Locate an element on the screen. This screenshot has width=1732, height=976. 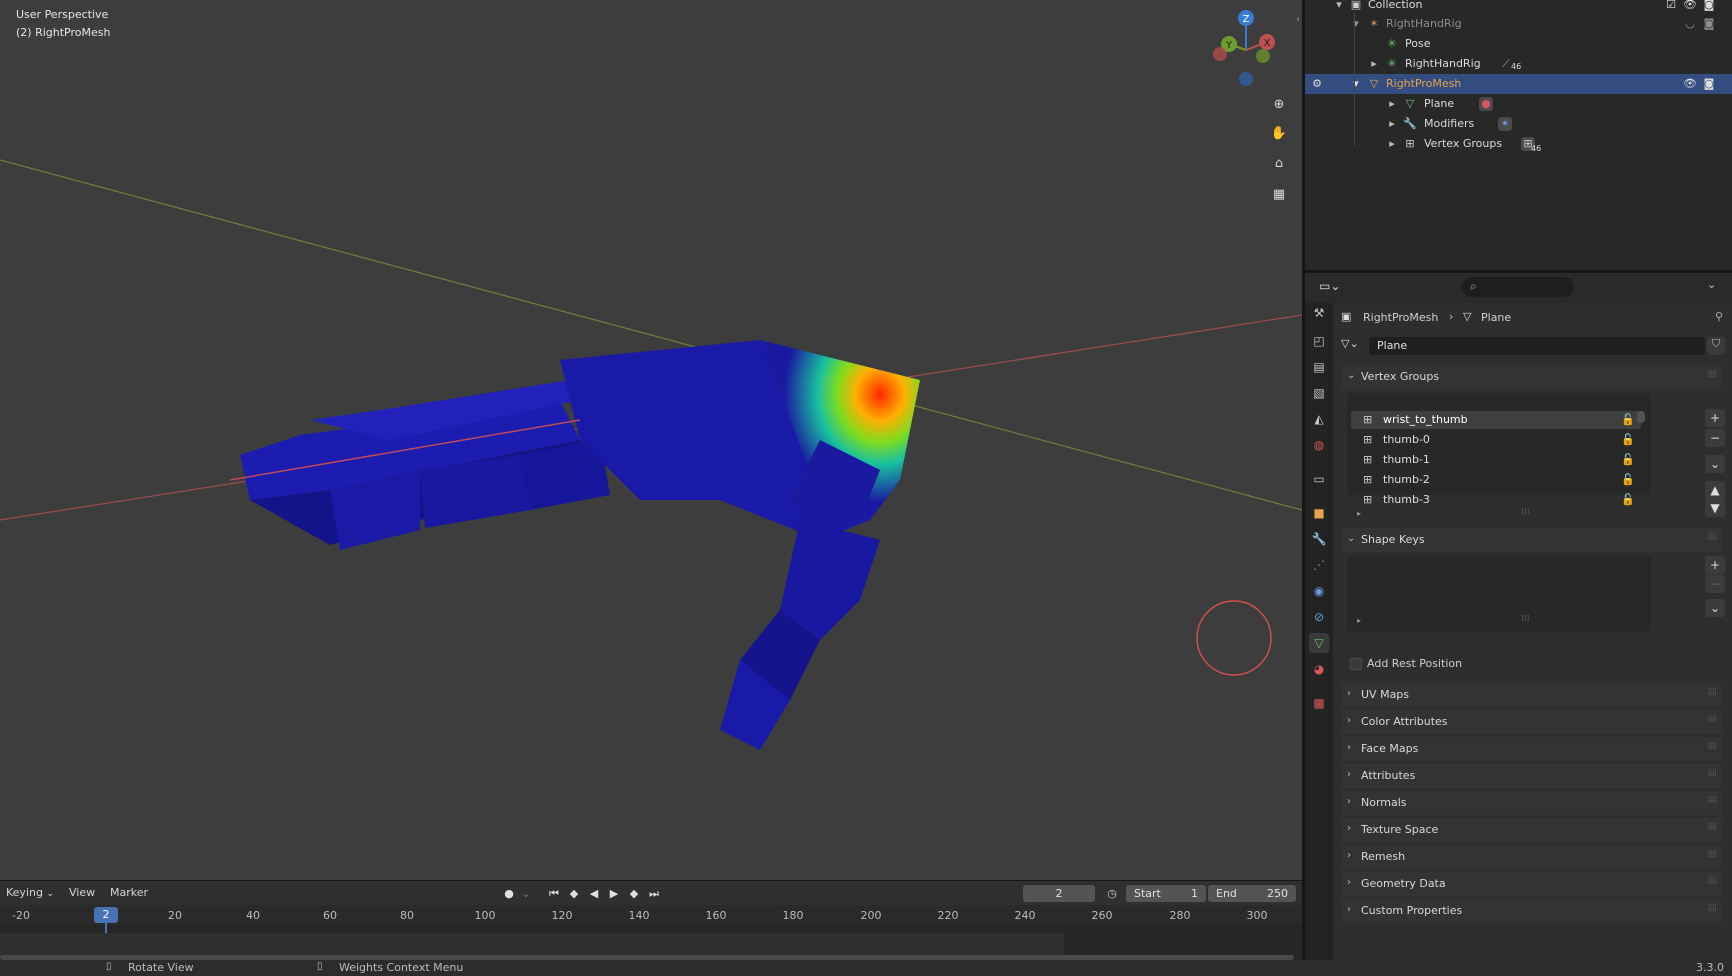
navigation-gizmo: Z Y X is located at coordinates (1245, 46).